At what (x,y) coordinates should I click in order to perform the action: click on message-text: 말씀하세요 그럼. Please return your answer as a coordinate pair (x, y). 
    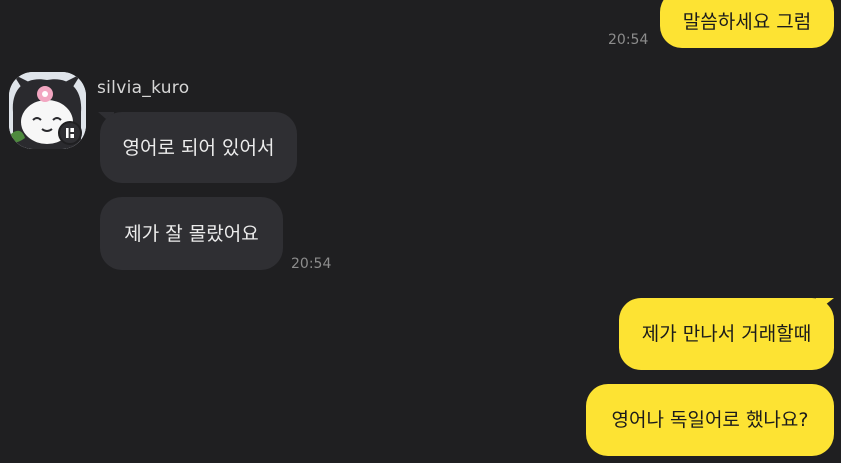
    Looking at the image, I should click on (747, 22).